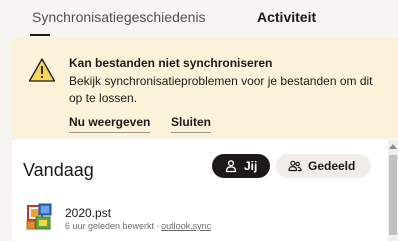 Image resolution: width=398 pixels, height=241 pixels. Describe the element at coordinates (119, 17) in the screenshot. I see `tab-sync-history: Synchronisatiegeschiedenis` at that location.